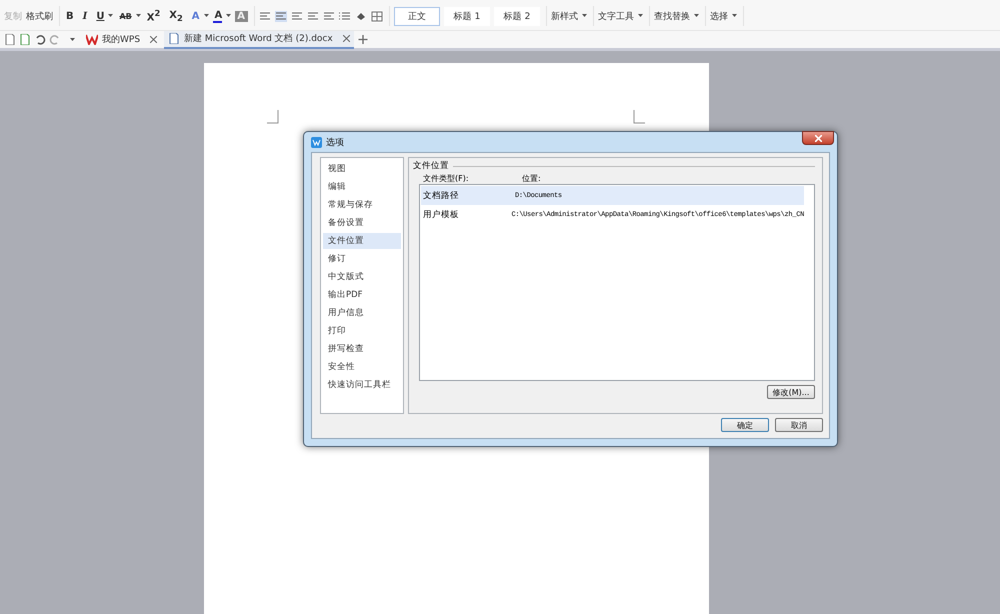  What do you see at coordinates (564, 16) in the screenshot?
I see `ribbon-button: 新样式` at bounding box center [564, 16].